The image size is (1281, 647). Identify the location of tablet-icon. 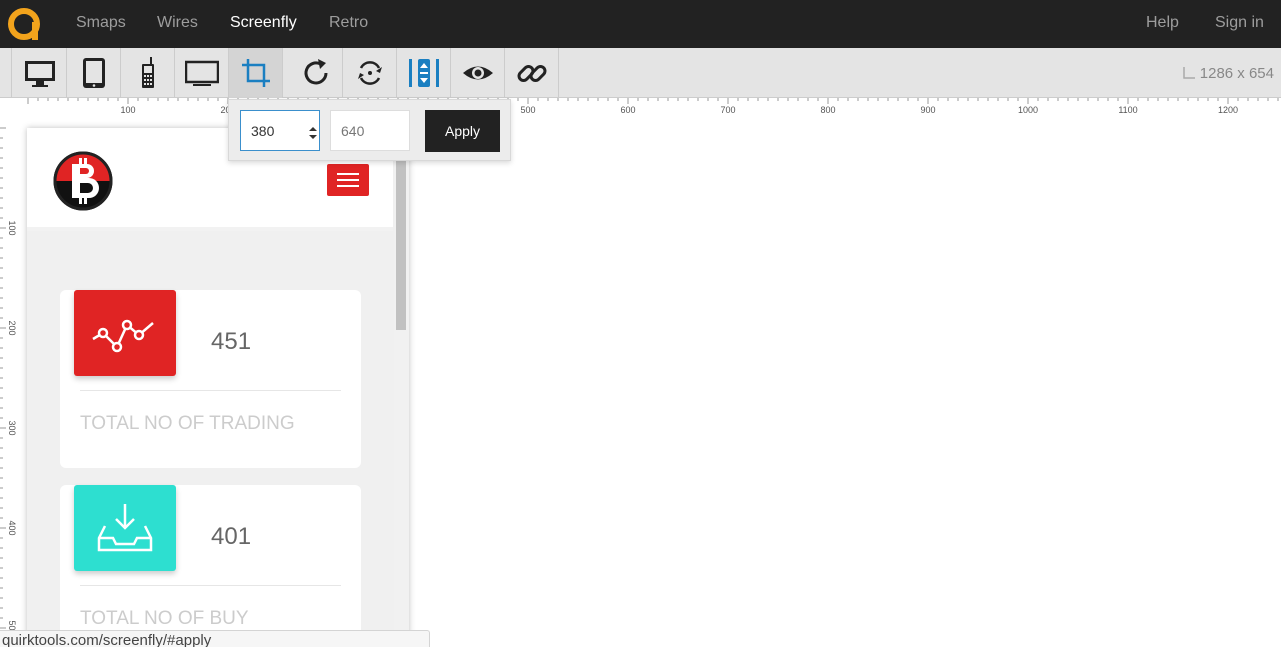
(93, 73).